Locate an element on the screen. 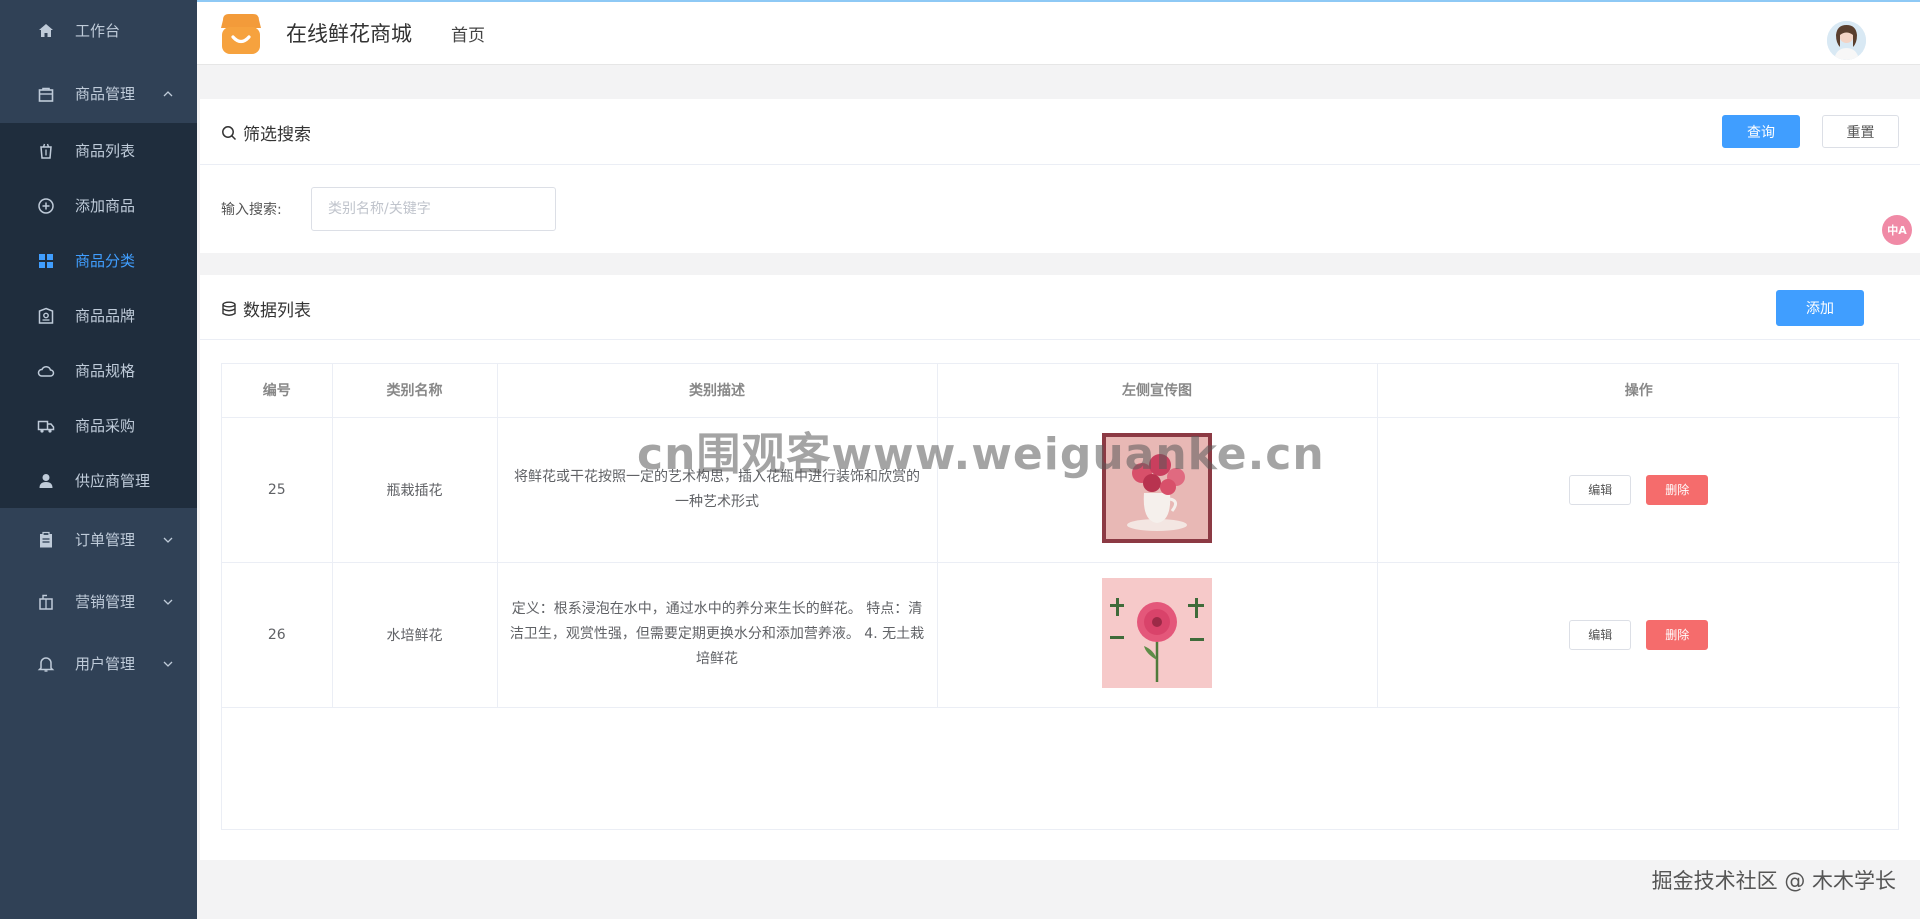 The height and width of the screenshot is (919, 1920). column-header-actions: 操作 is located at coordinates (1638, 391).